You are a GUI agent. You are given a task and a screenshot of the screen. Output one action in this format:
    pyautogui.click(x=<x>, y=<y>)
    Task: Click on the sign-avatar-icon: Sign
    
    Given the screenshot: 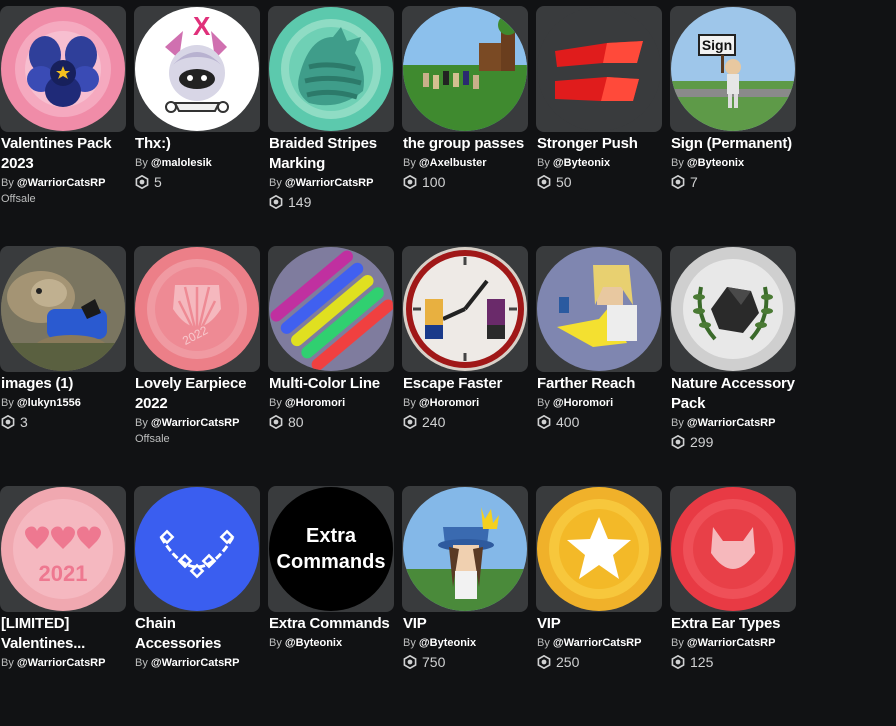 What is the action you would take?
    pyautogui.click(x=733, y=69)
    